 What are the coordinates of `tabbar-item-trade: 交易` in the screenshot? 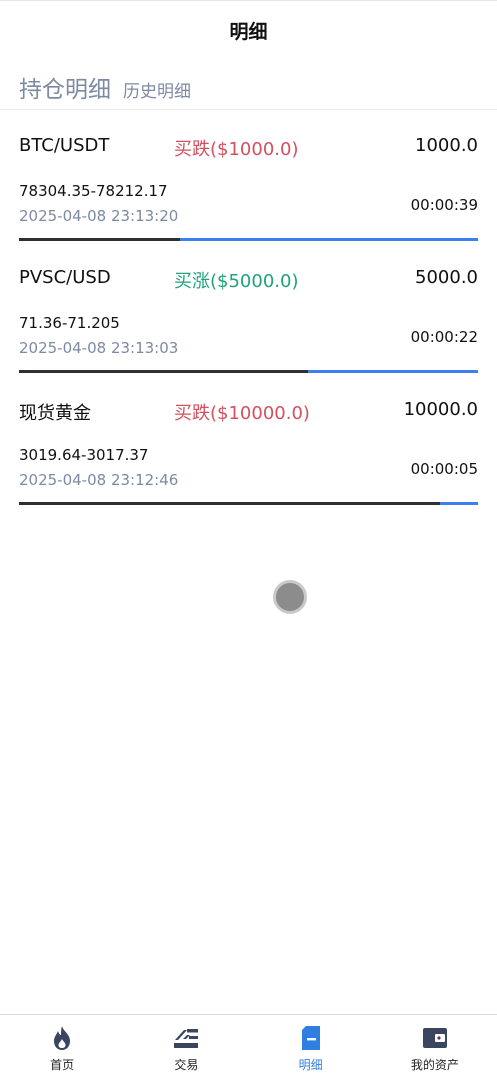 It's located at (186, 1045).